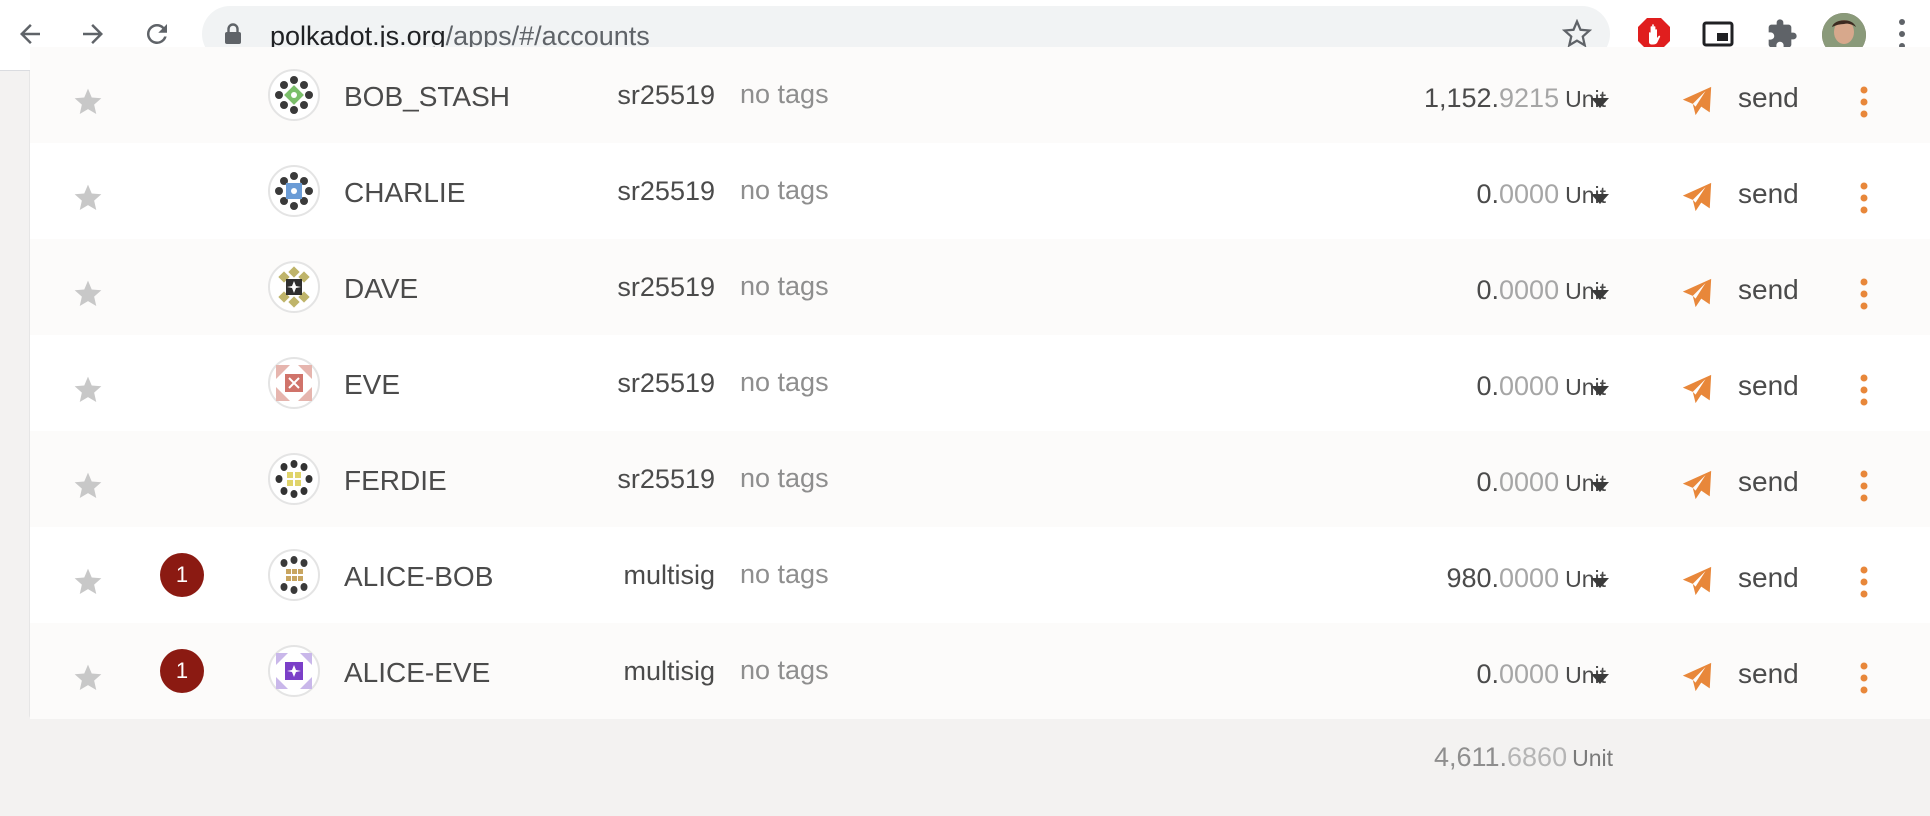 This screenshot has height=816, width=1930. I want to click on lock-icon, so click(233, 36).